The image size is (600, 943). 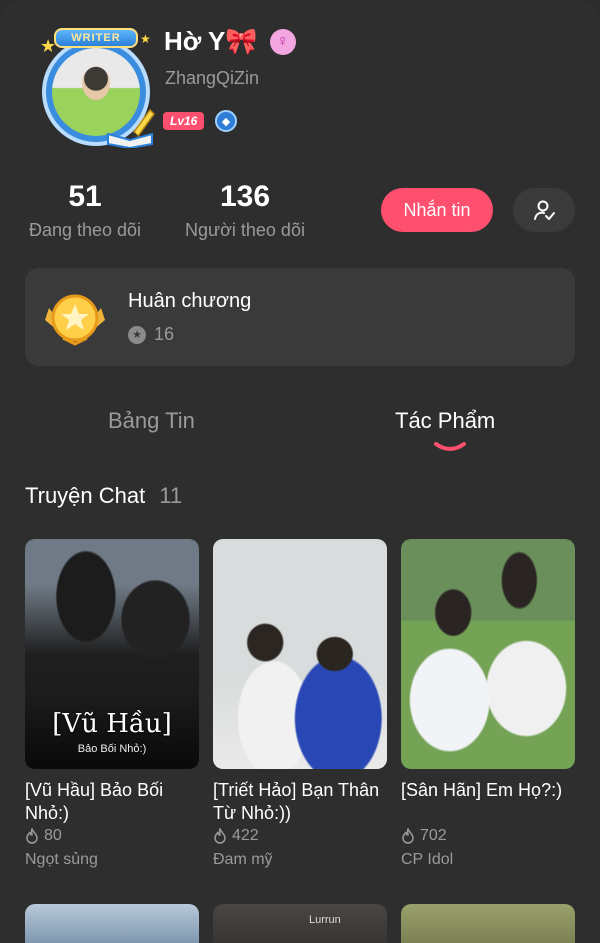 I want to click on username: ZhangQiZin, so click(x=212, y=78).